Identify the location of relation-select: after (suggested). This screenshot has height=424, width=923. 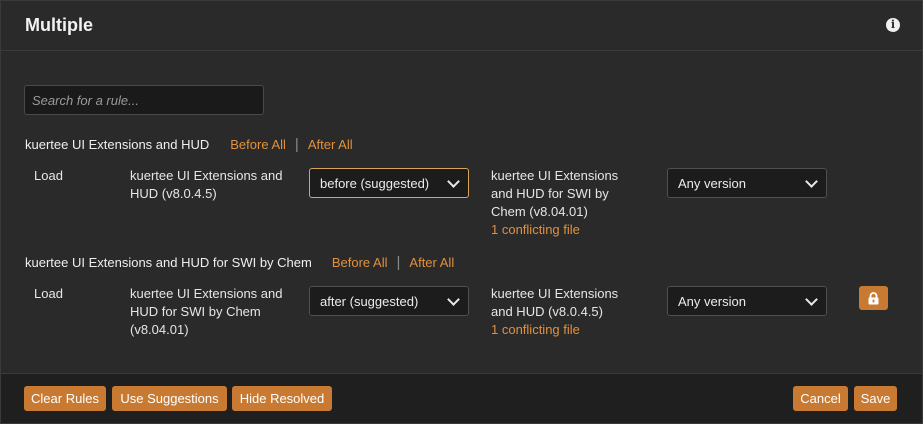
(389, 301).